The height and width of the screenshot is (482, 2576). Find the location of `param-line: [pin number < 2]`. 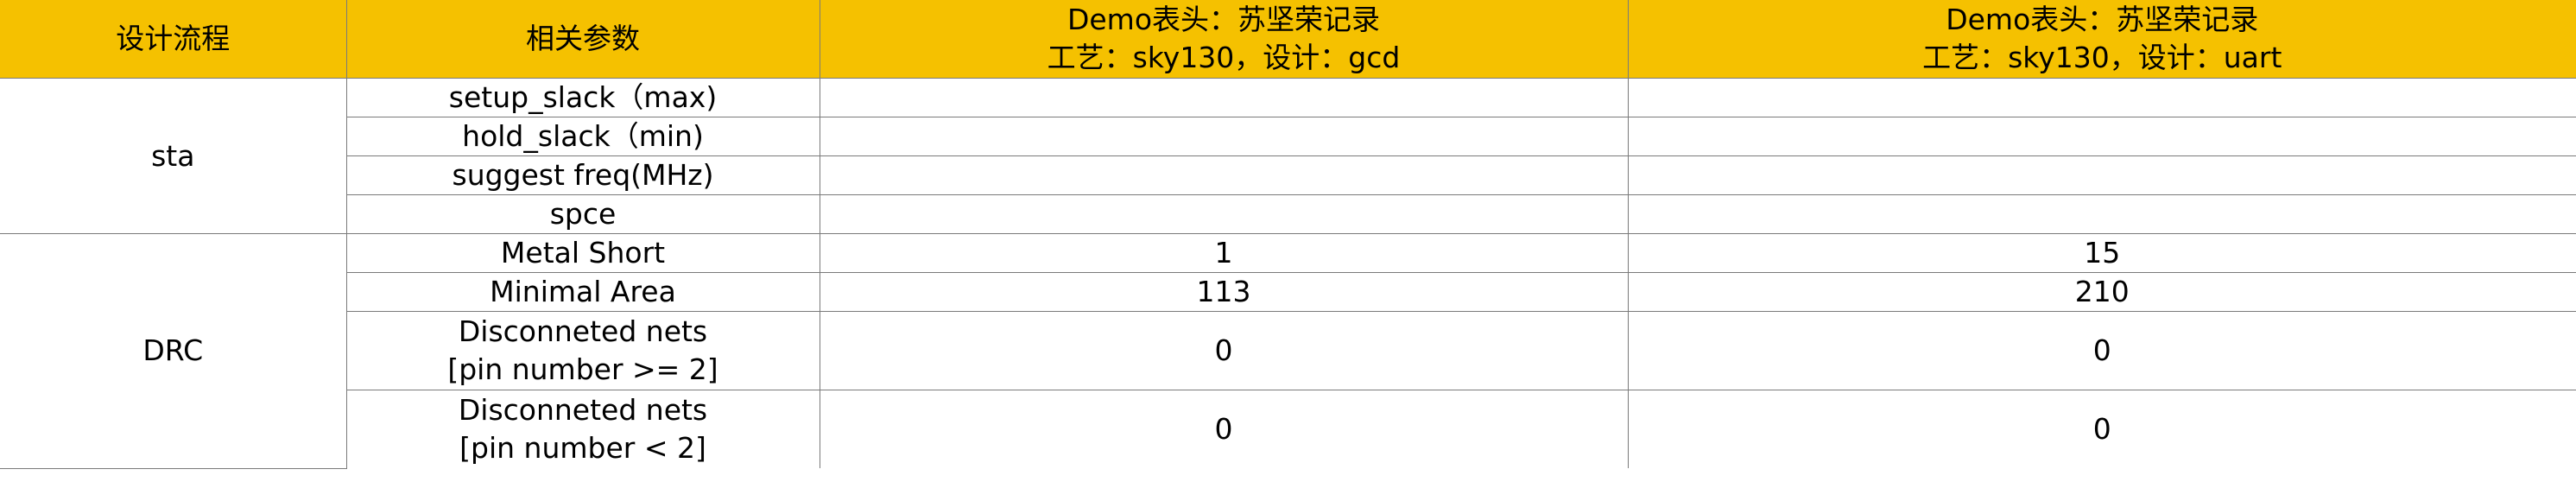

param-line: [pin number < 2] is located at coordinates (582, 448).